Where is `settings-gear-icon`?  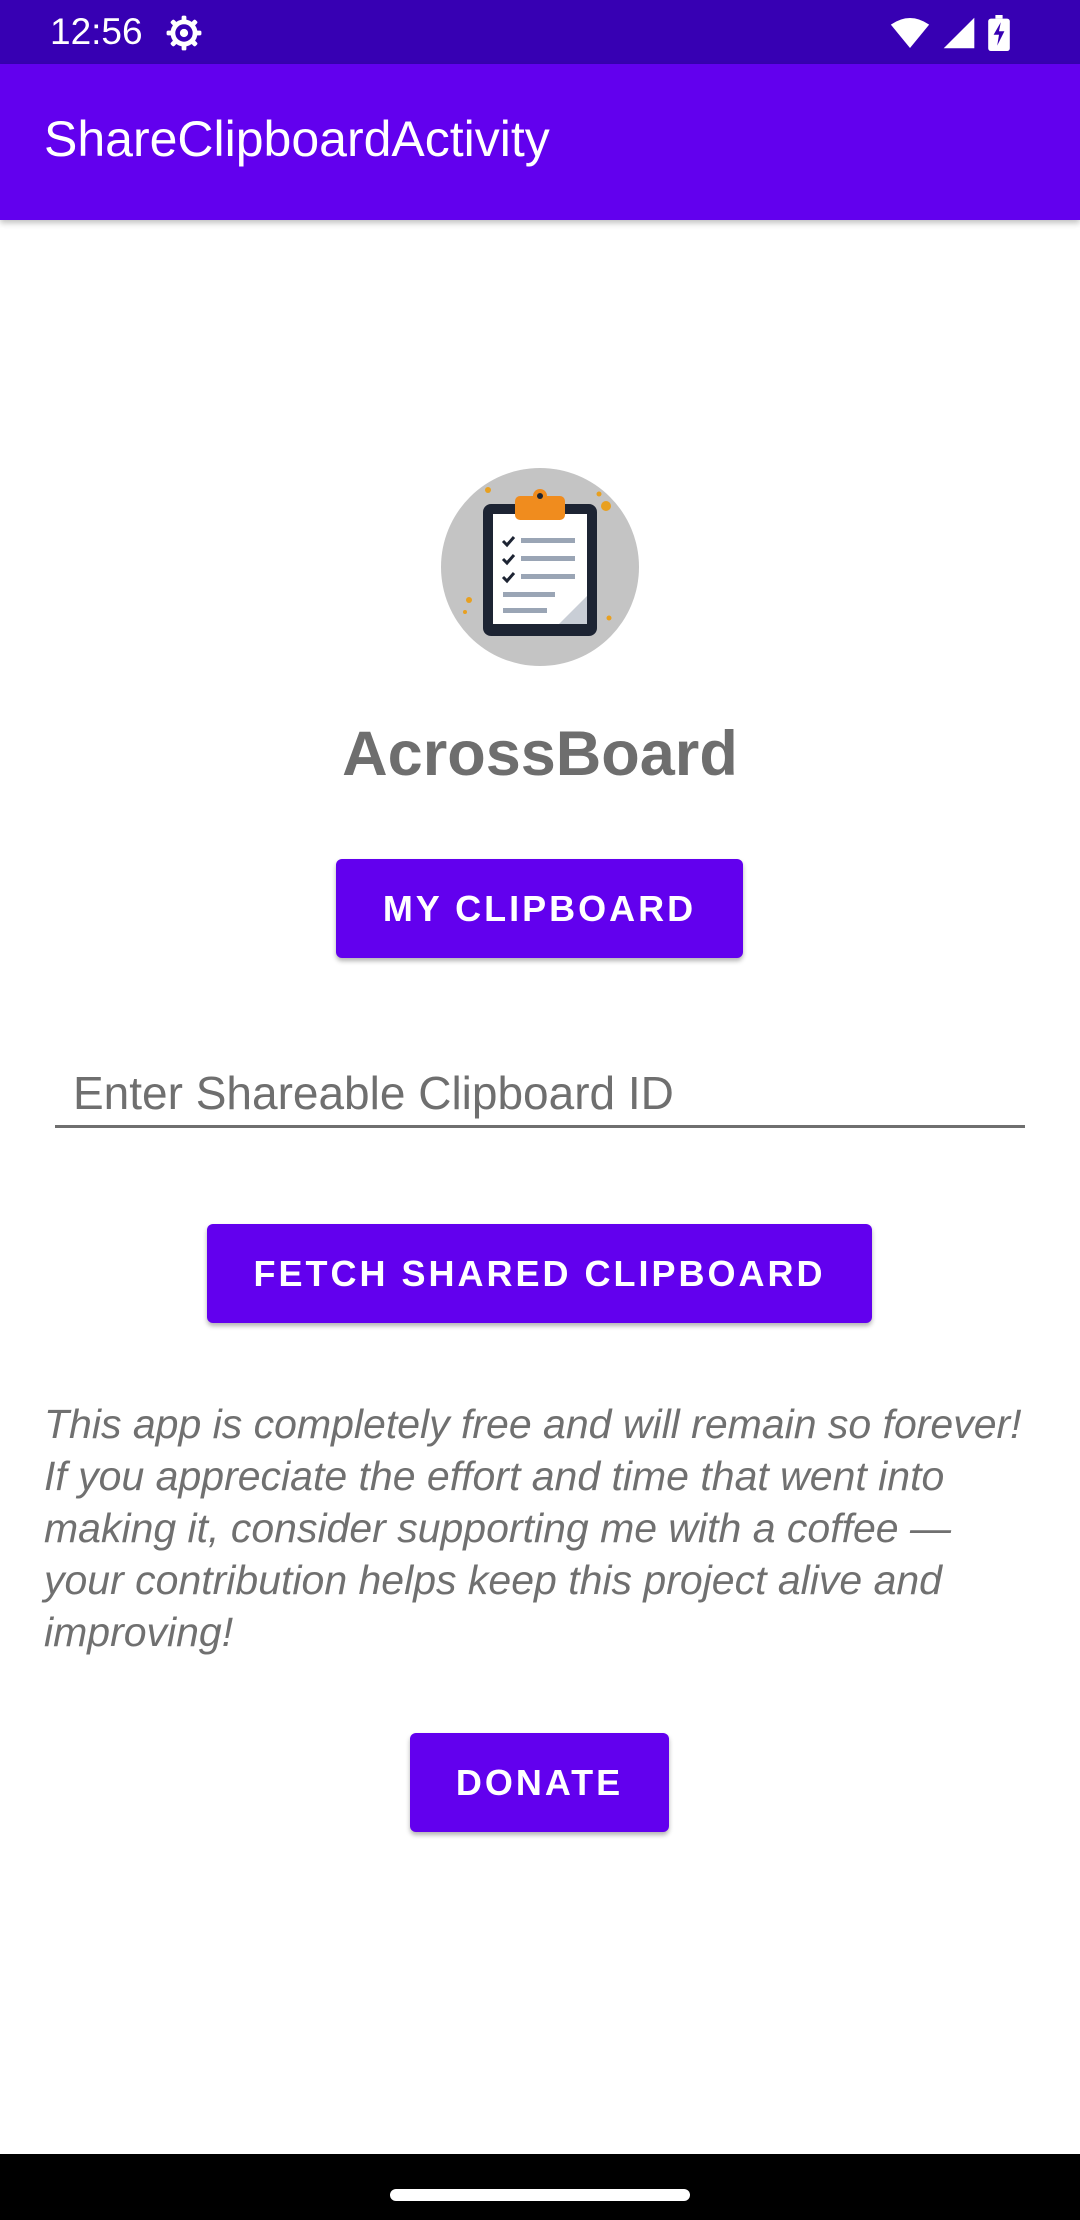
settings-gear-icon is located at coordinates (184, 33).